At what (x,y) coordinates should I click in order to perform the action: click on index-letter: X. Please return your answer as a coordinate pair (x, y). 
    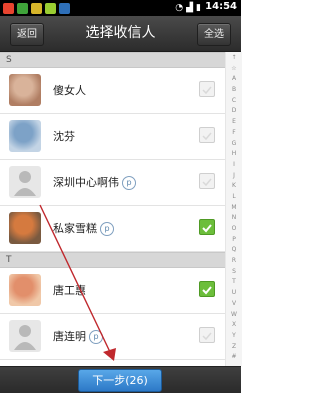
    Looking at the image, I should click on (234, 325).